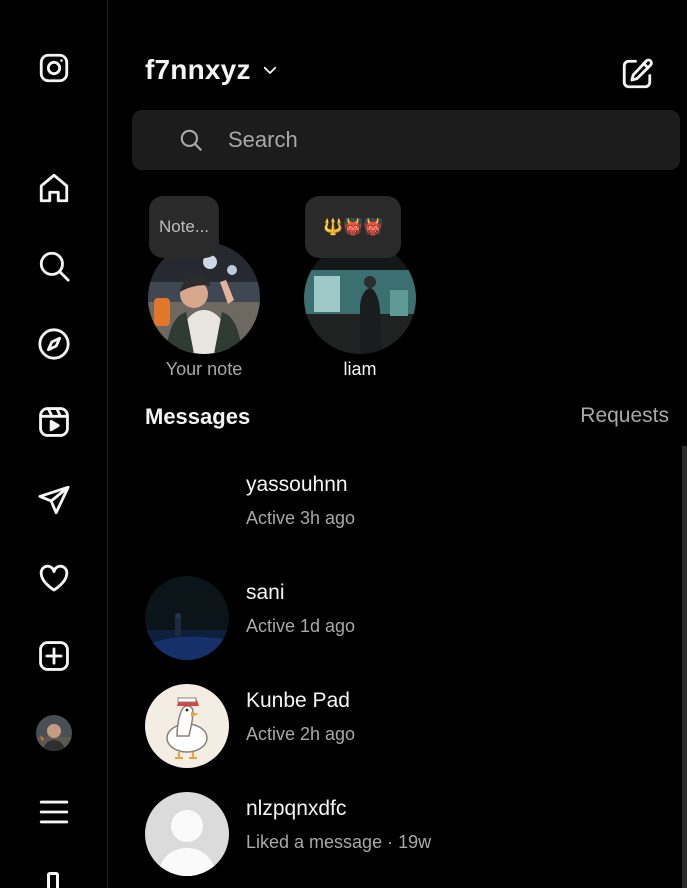 The height and width of the screenshot is (888, 687). I want to click on account-switcher: f7nnxyz, so click(212, 70).